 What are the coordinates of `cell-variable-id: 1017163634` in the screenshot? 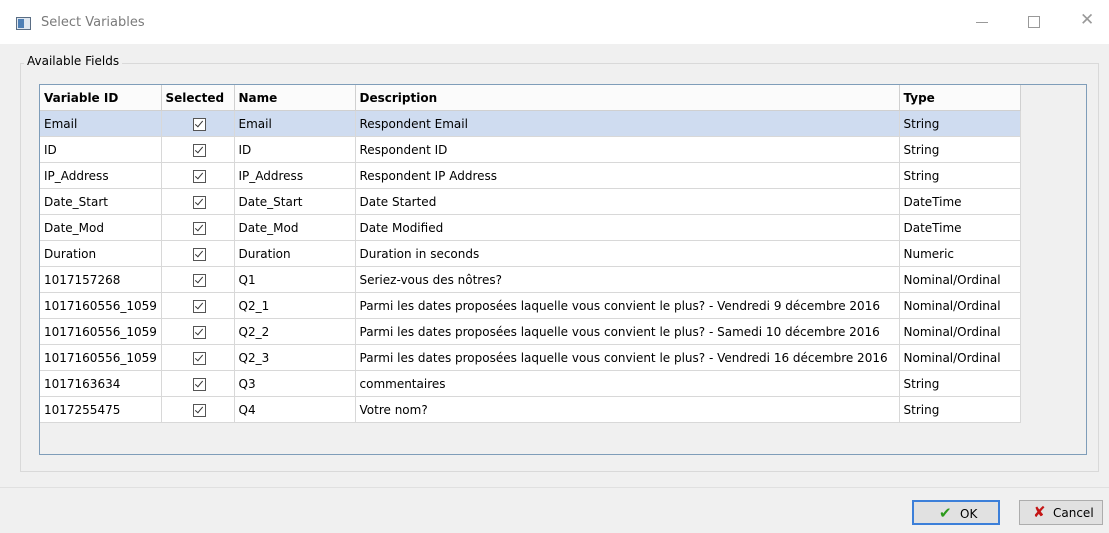 It's located at (101, 383).